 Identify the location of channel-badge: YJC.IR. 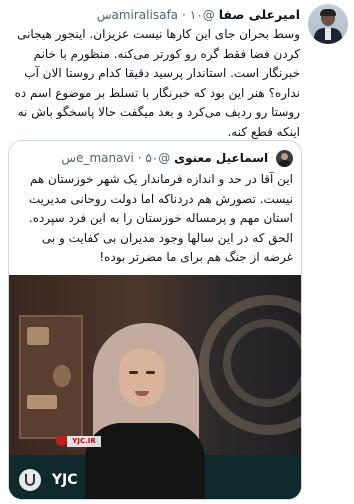
(84, 441).